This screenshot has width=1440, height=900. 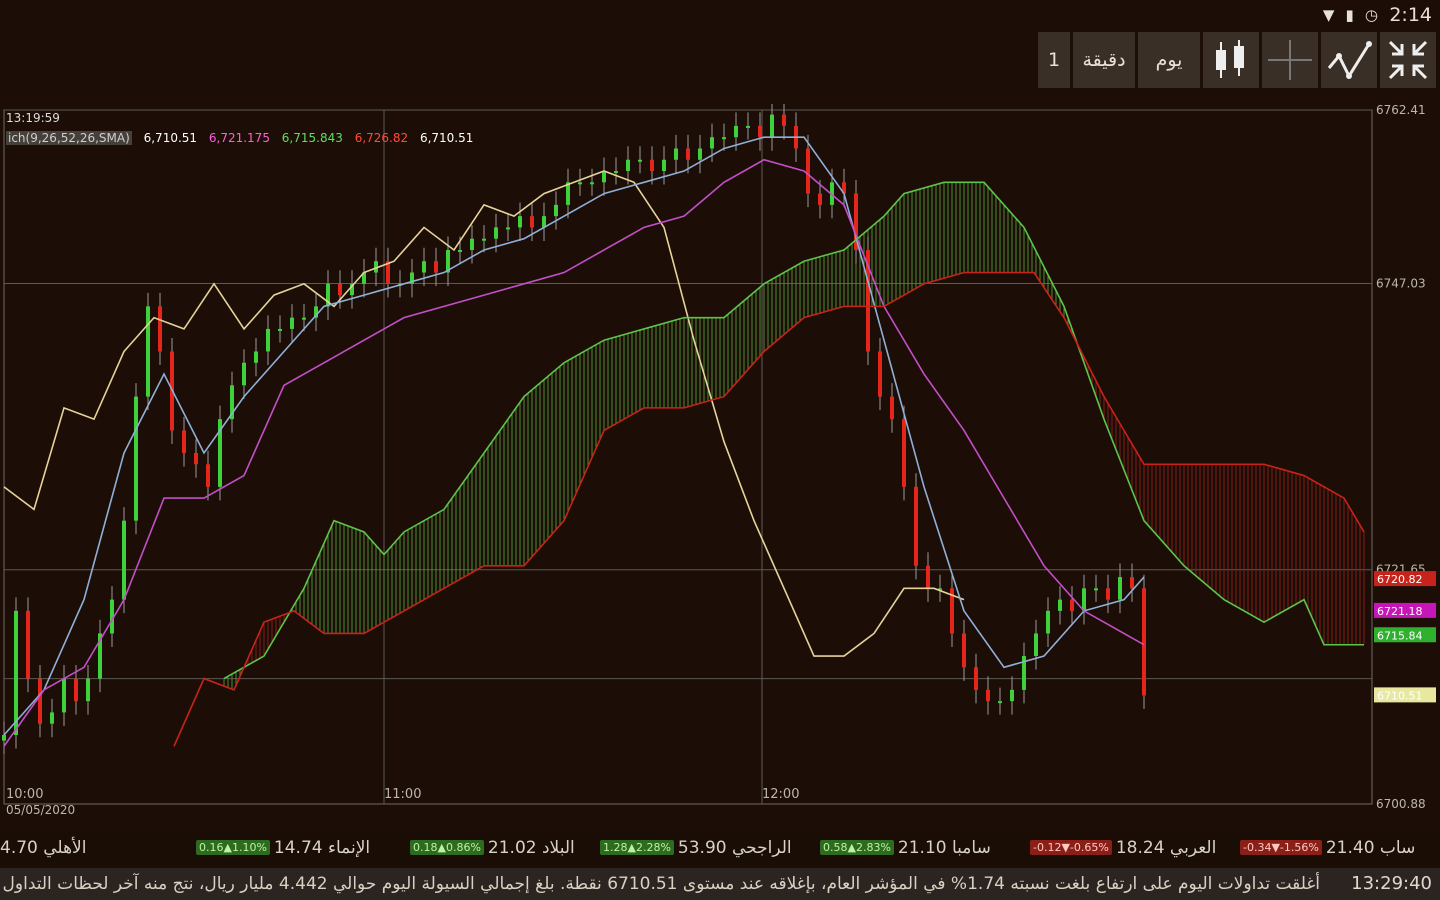 I want to click on ticker-name: الأهلي, so click(x=65, y=848).